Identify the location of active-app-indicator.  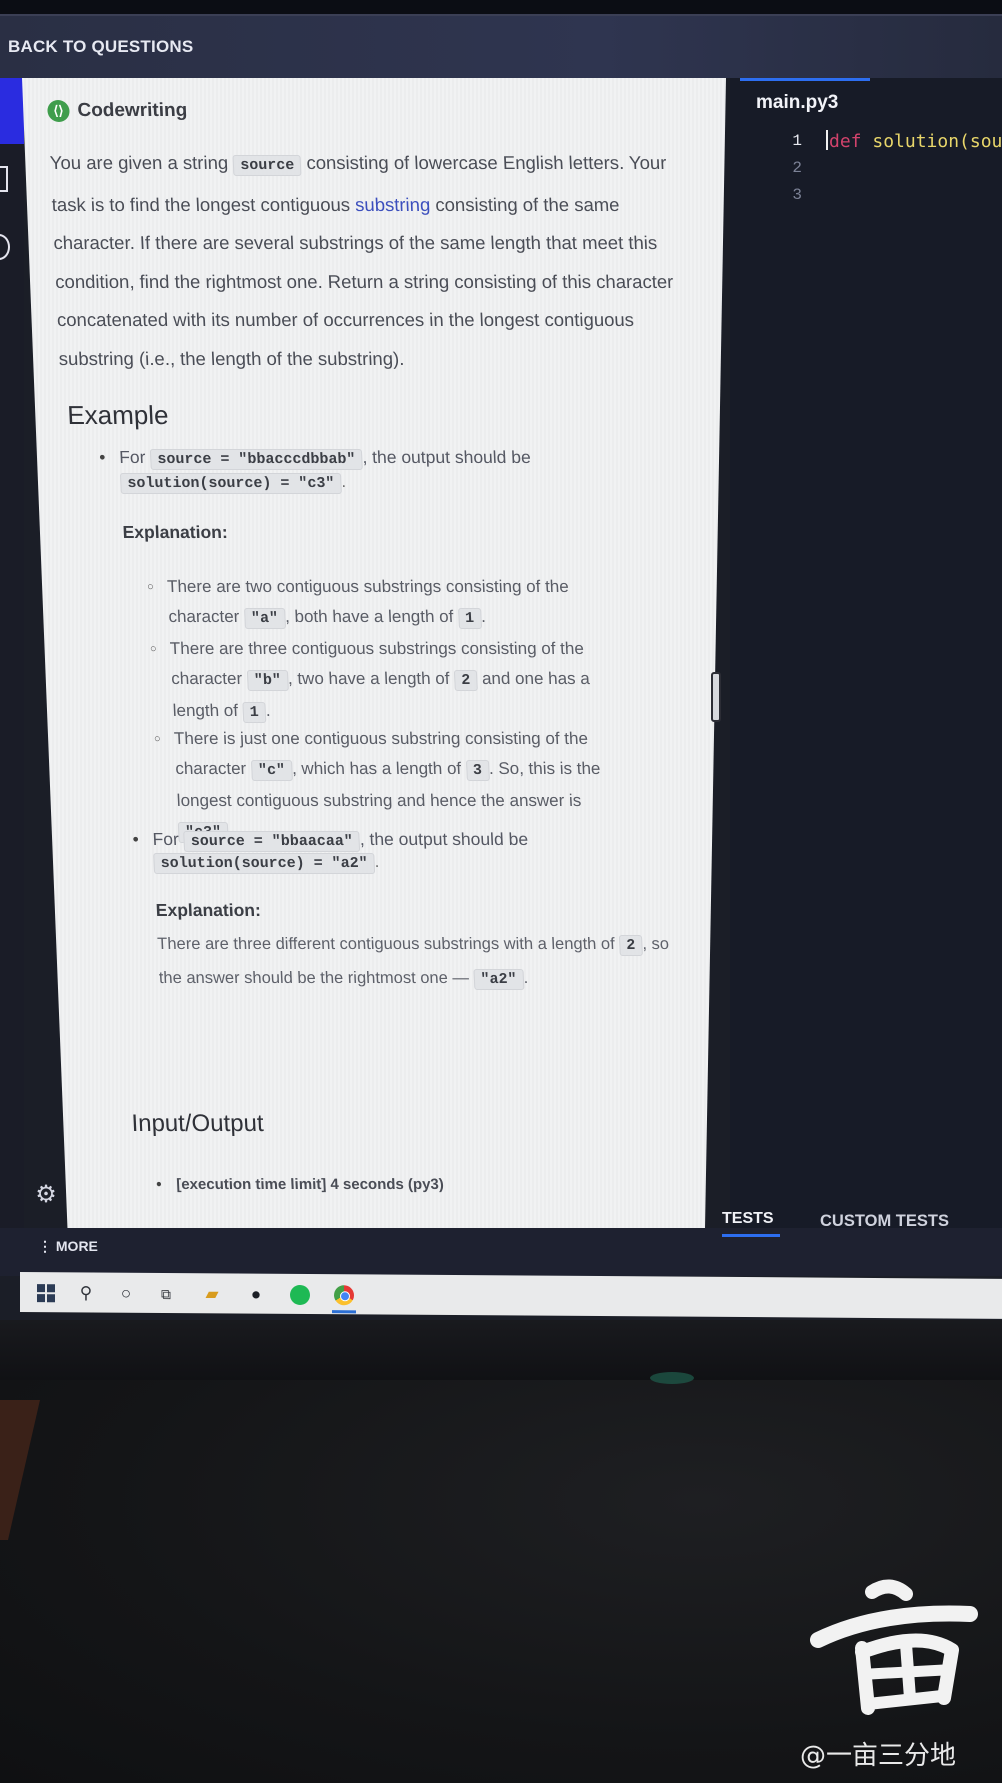
(344, 1312).